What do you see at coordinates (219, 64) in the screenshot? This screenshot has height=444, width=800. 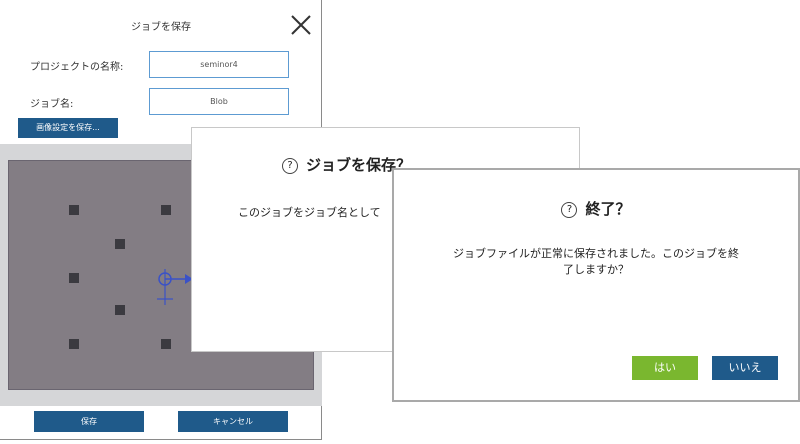 I see `project-name-field: seminor4` at bounding box center [219, 64].